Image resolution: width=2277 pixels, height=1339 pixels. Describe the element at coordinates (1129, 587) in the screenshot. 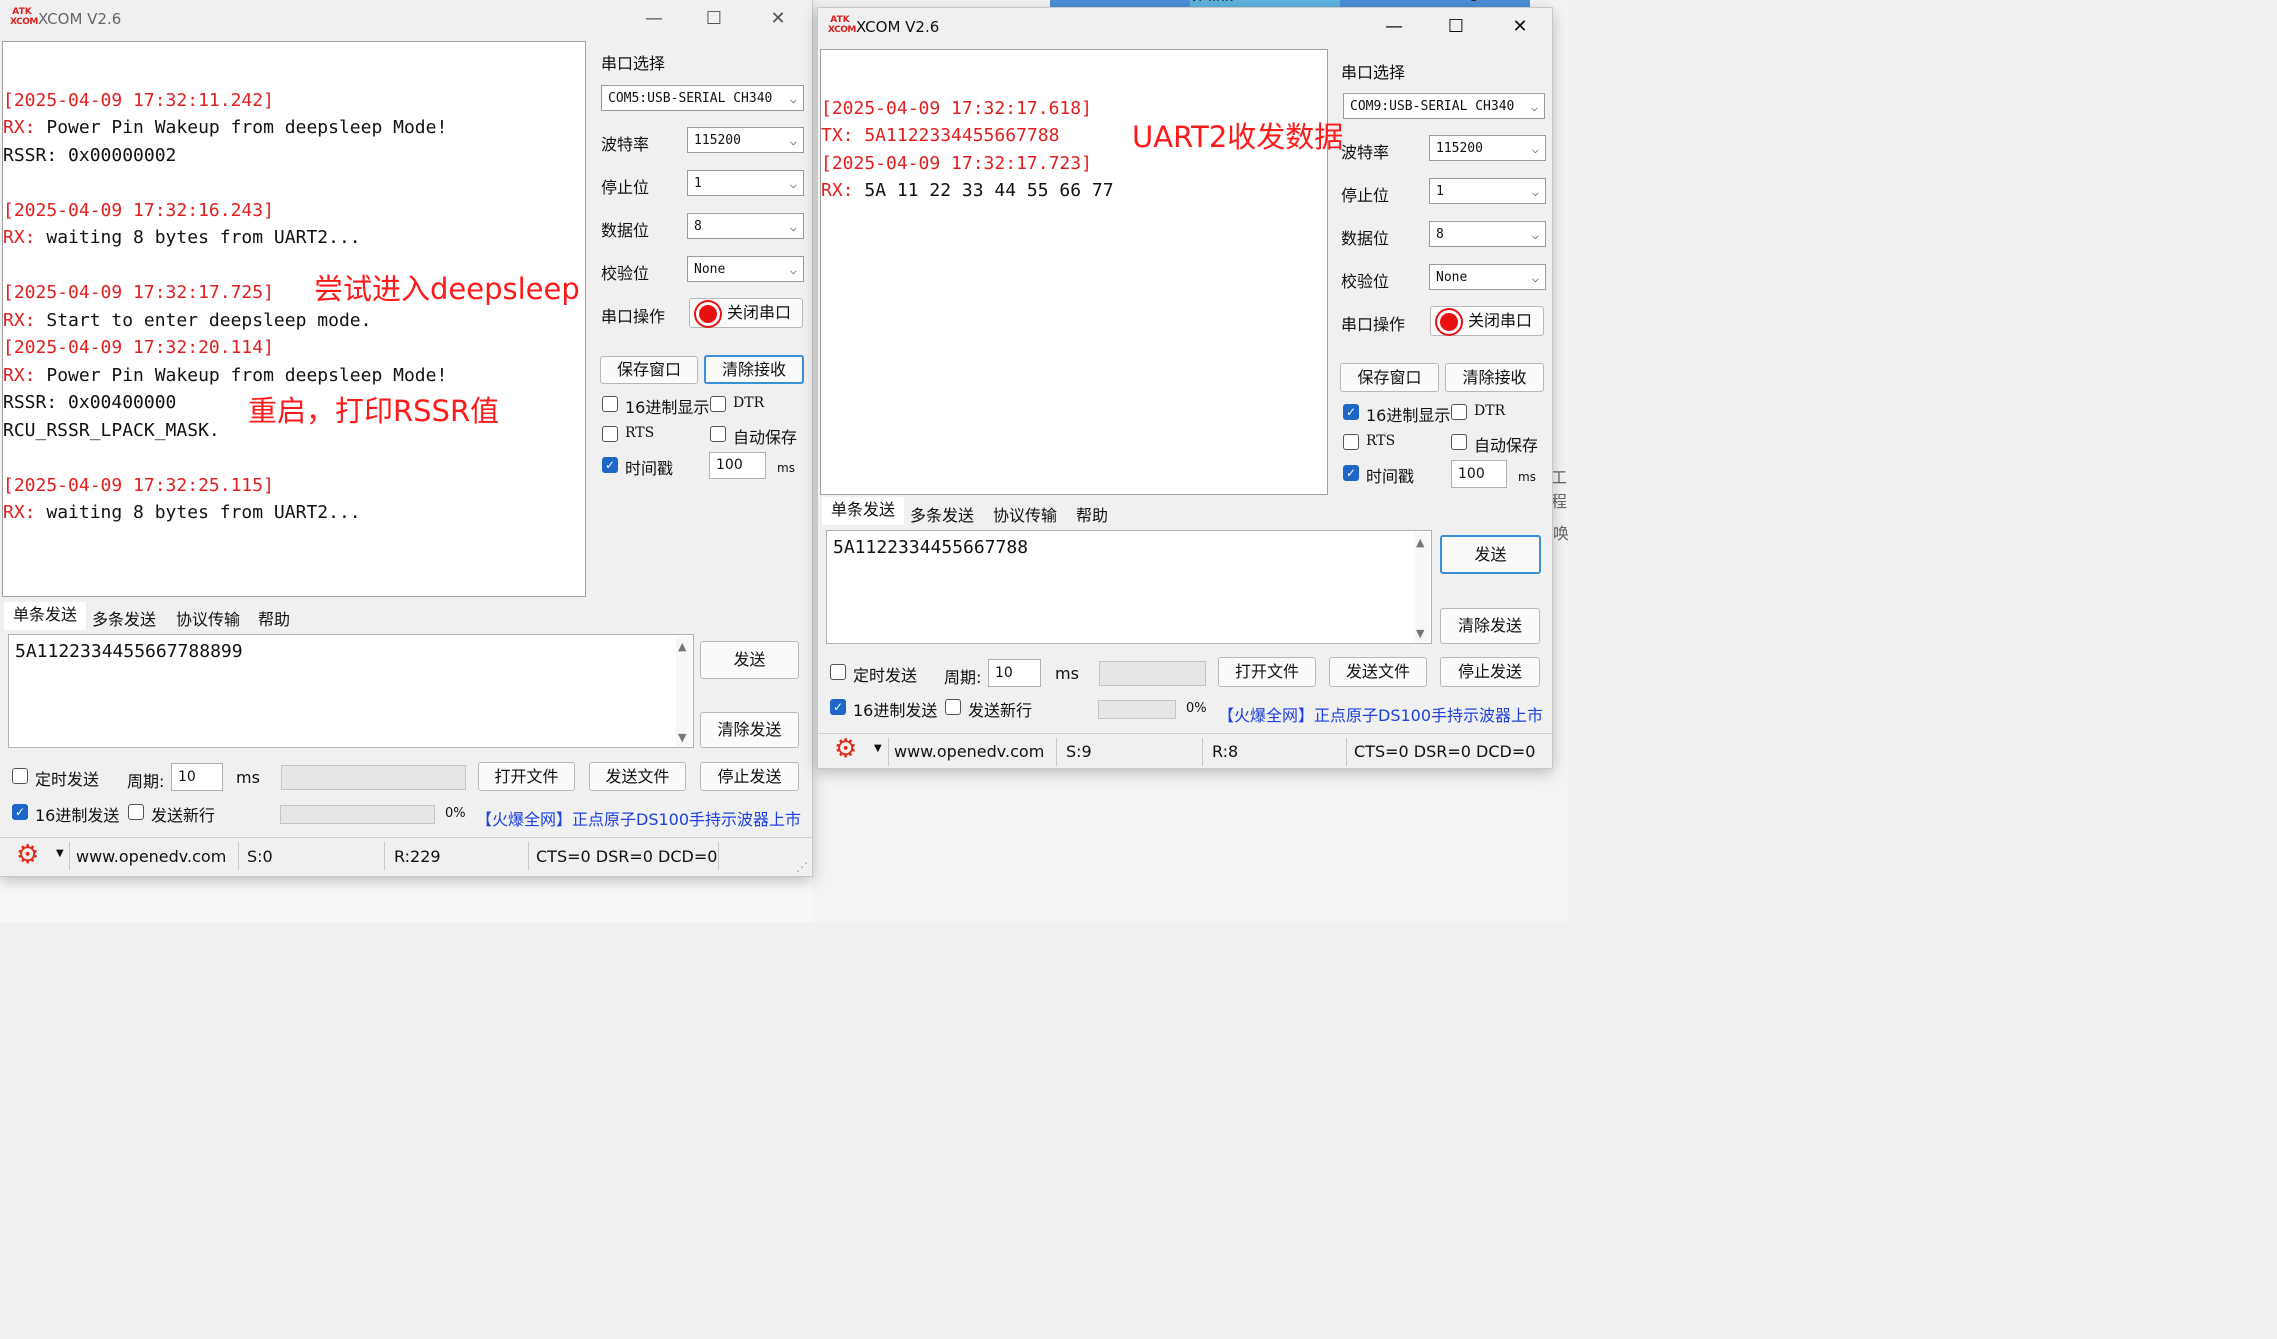

I see `send-input: 5A1122334455667788` at that location.